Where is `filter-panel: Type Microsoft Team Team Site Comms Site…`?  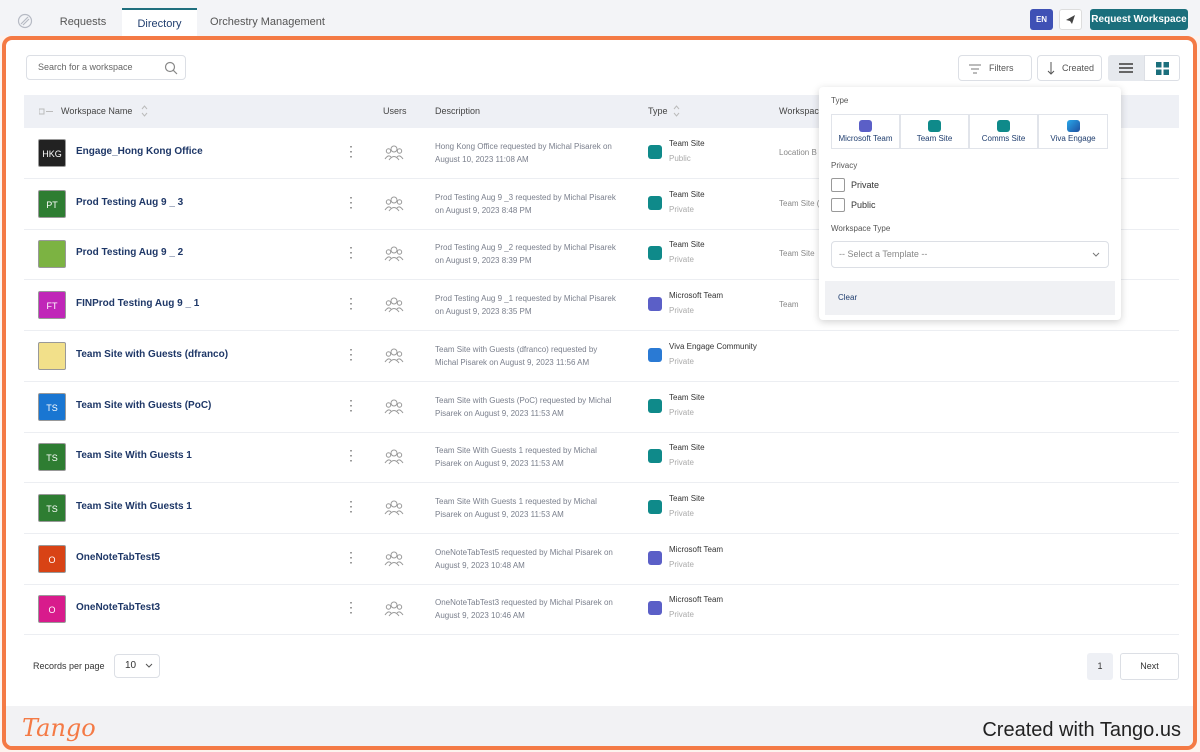 filter-panel: Type Microsoft Team Team Site Comms Site… is located at coordinates (970, 203).